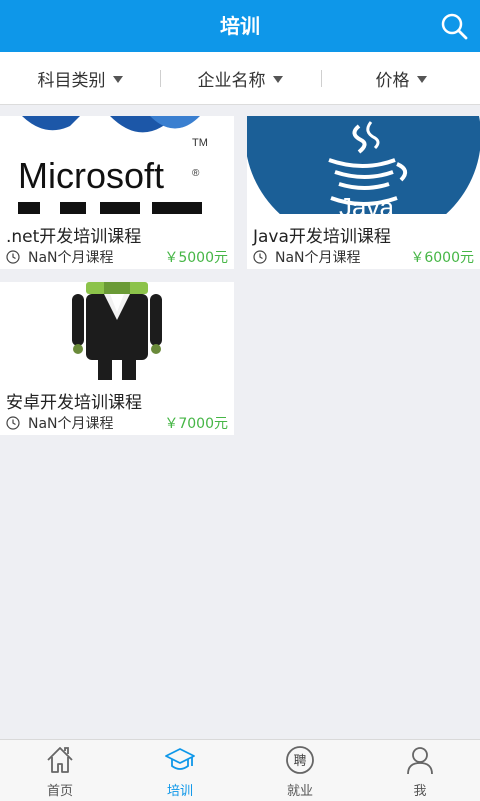 The image size is (480, 801). Describe the element at coordinates (71, 80) in the screenshot. I see `filter-label: 科目类别` at that location.